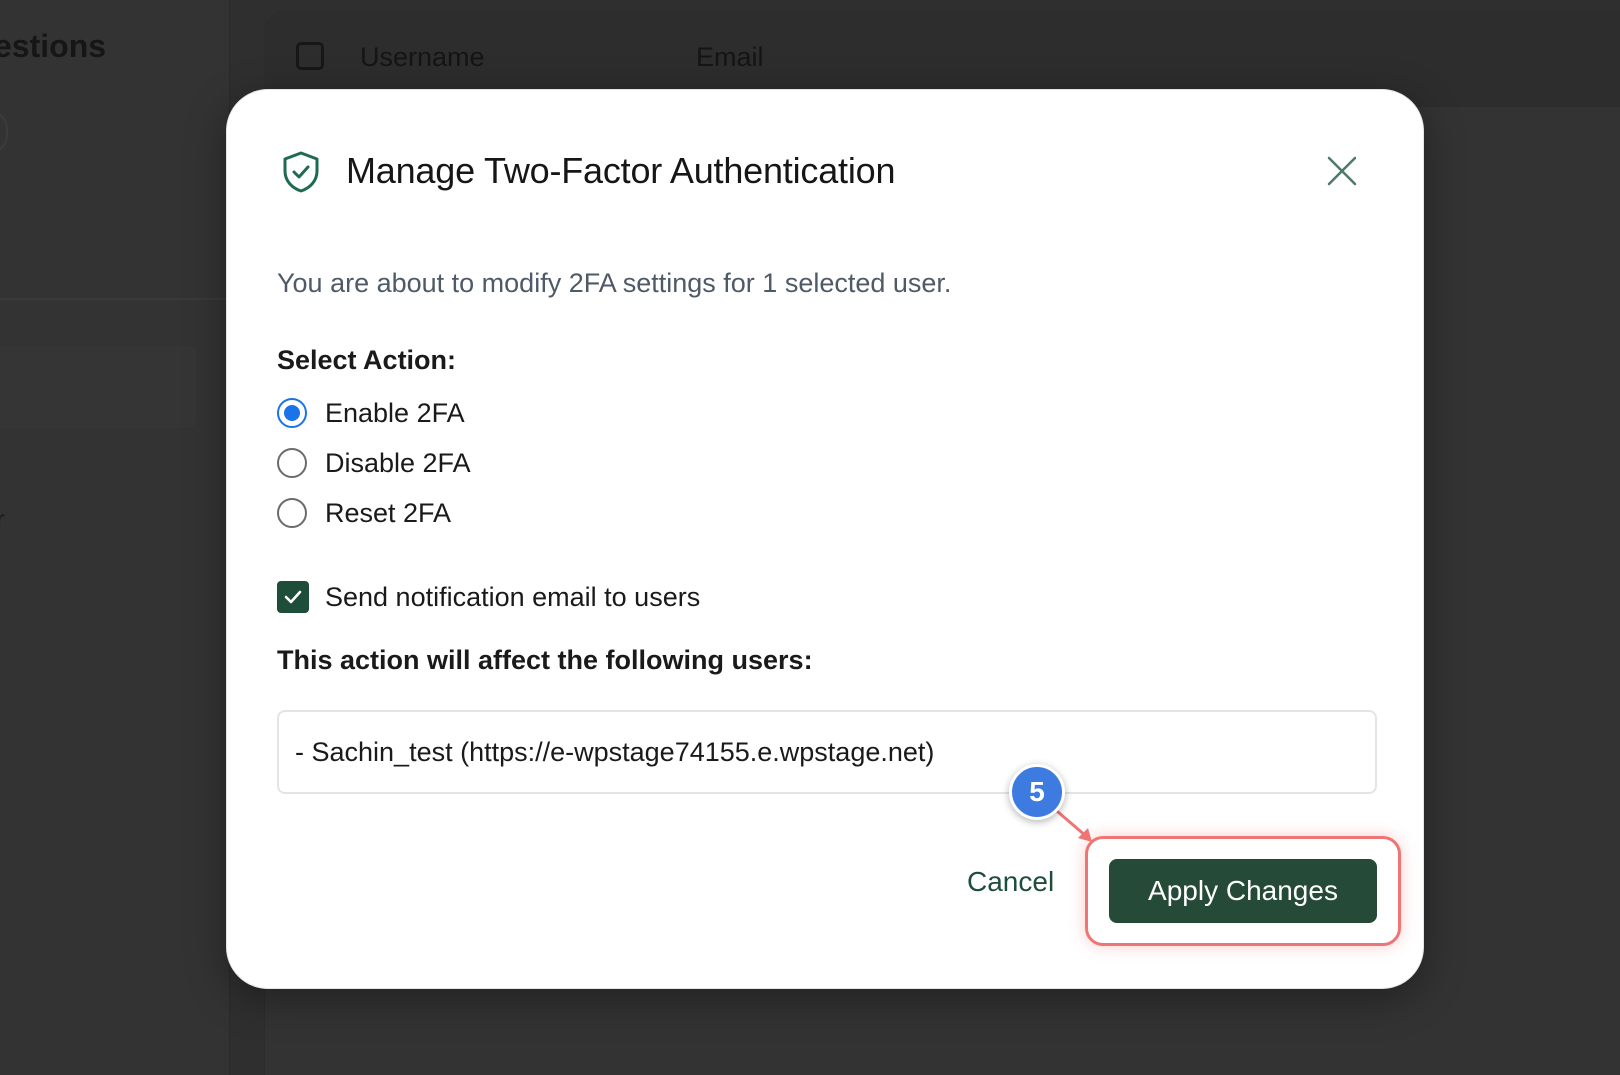 Image resolution: width=1620 pixels, height=1075 pixels. Describe the element at coordinates (98, 387) in the screenshot. I see `sidebar-item-selected` at that location.